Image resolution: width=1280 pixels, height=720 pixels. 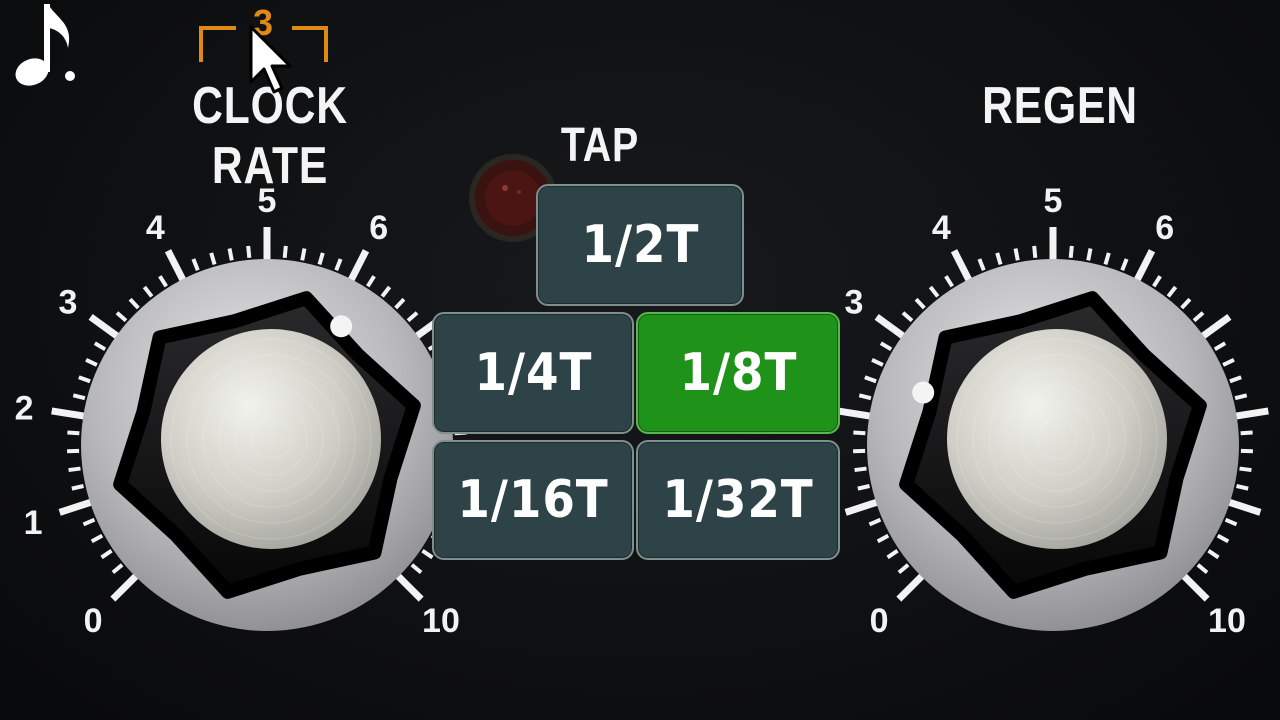 I want to click on regen-knob-cap, so click(x=1057, y=439).